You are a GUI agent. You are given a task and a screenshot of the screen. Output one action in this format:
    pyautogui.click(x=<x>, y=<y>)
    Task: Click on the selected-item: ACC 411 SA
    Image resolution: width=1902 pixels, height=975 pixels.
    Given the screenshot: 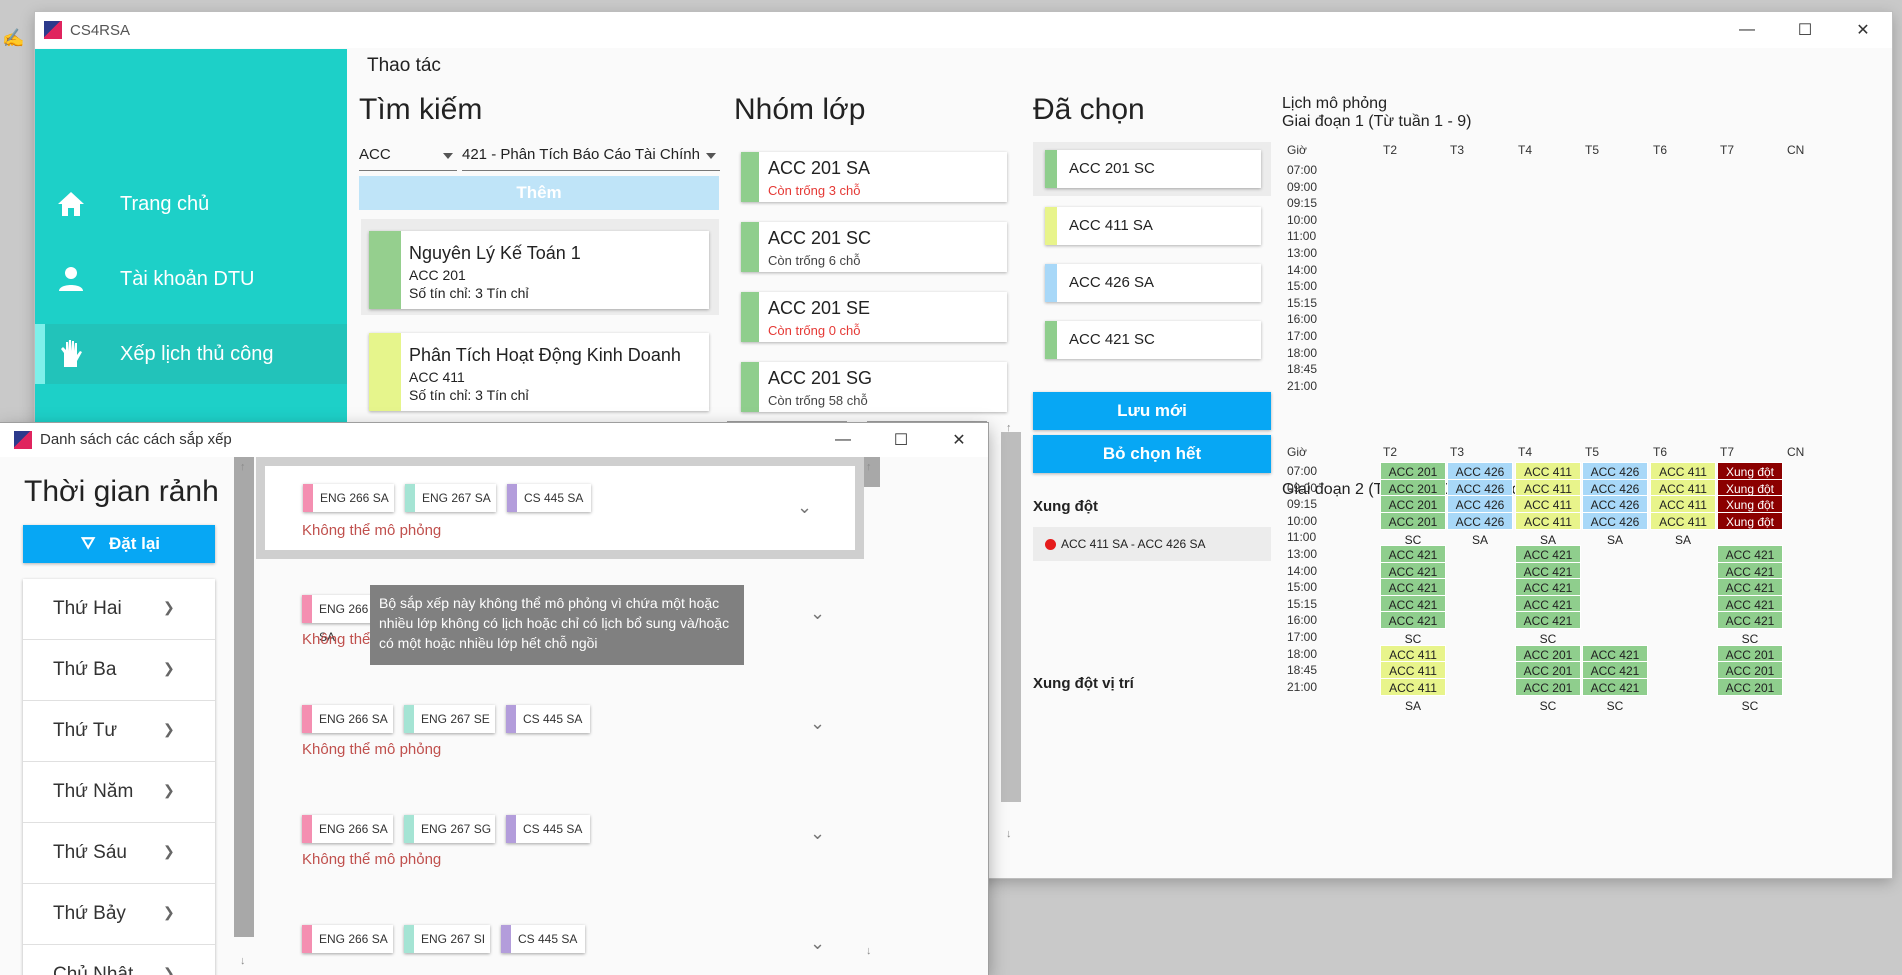 What is the action you would take?
    pyautogui.click(x=1153, y=226)
    